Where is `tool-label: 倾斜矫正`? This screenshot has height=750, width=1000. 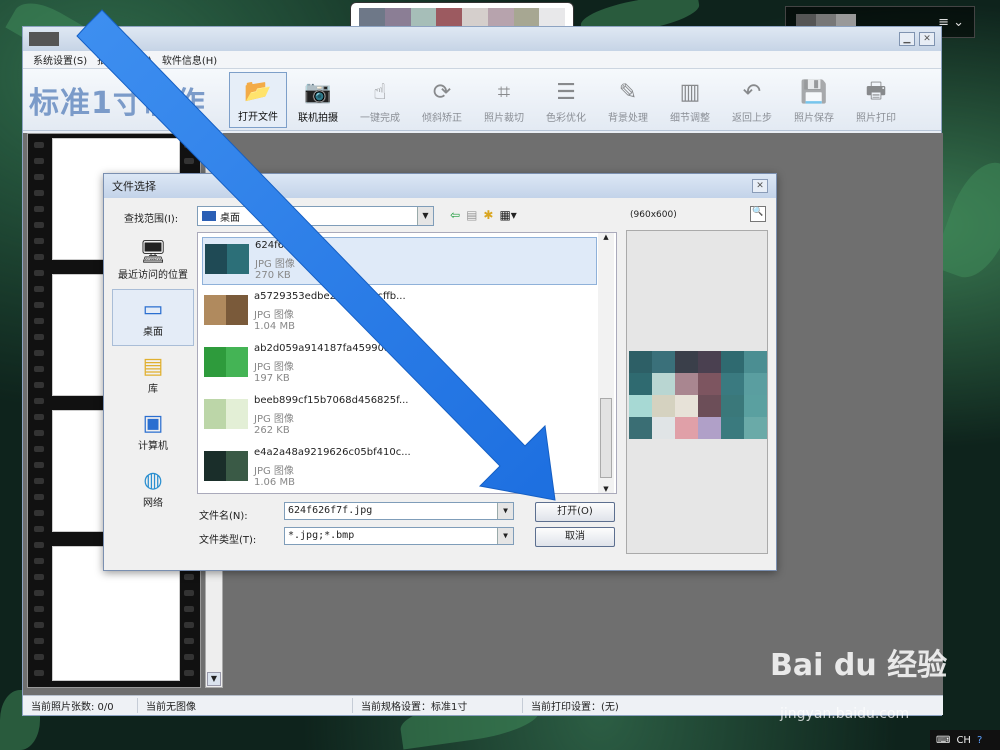 tool-label: 倾斜矫正 is located at coordinates (442, 118).